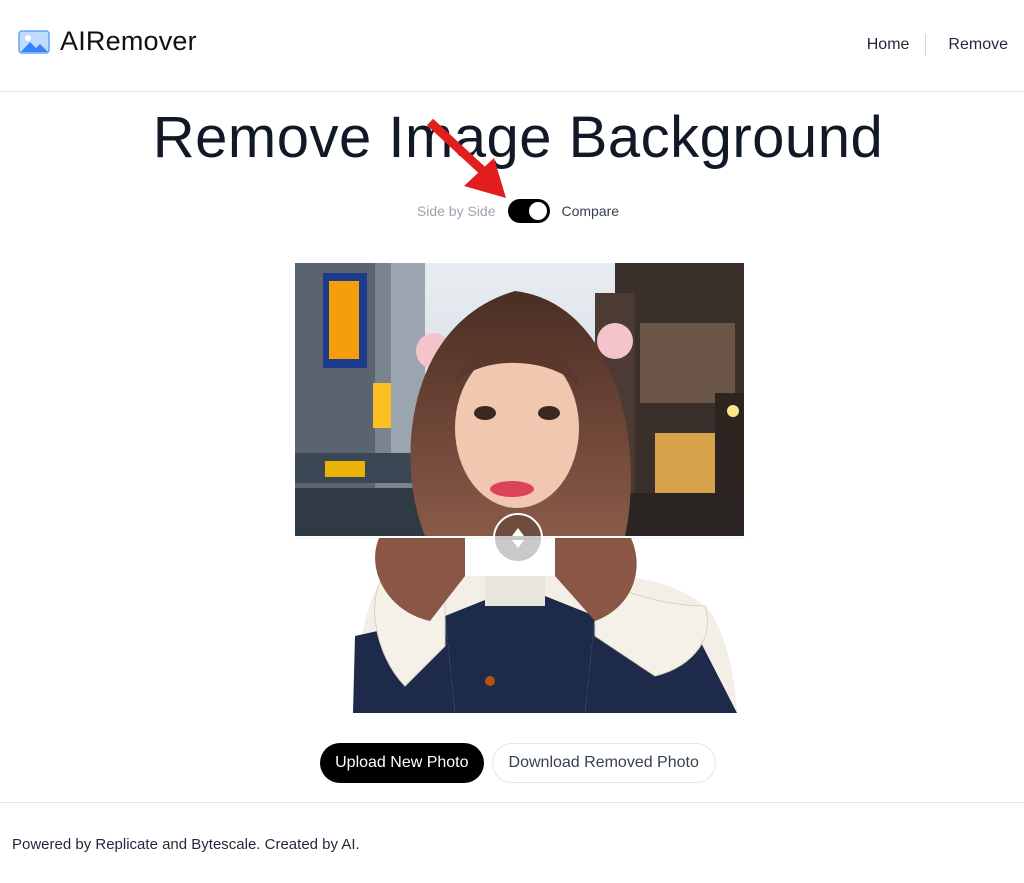 The width and height of the screenshot is (1024, 883). Describe the element at coordinates (926, 45) in the screenshot. I see `nav-divider` at that location.